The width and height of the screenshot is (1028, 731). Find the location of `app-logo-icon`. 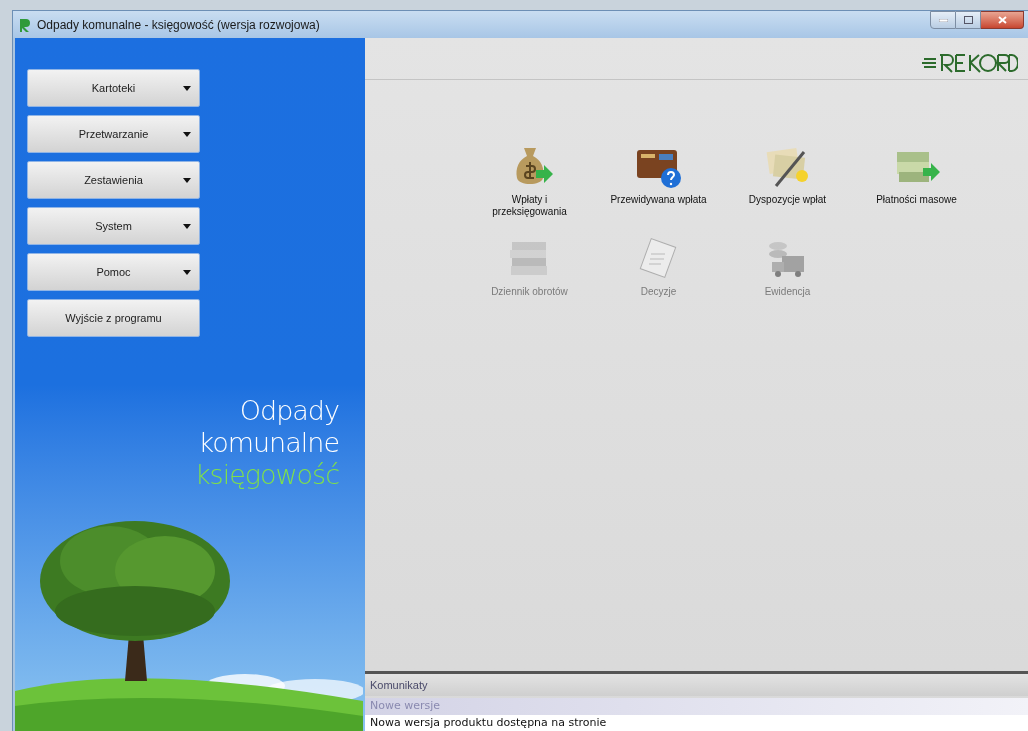

app-logo-icon is located at coordinates (25, 24).